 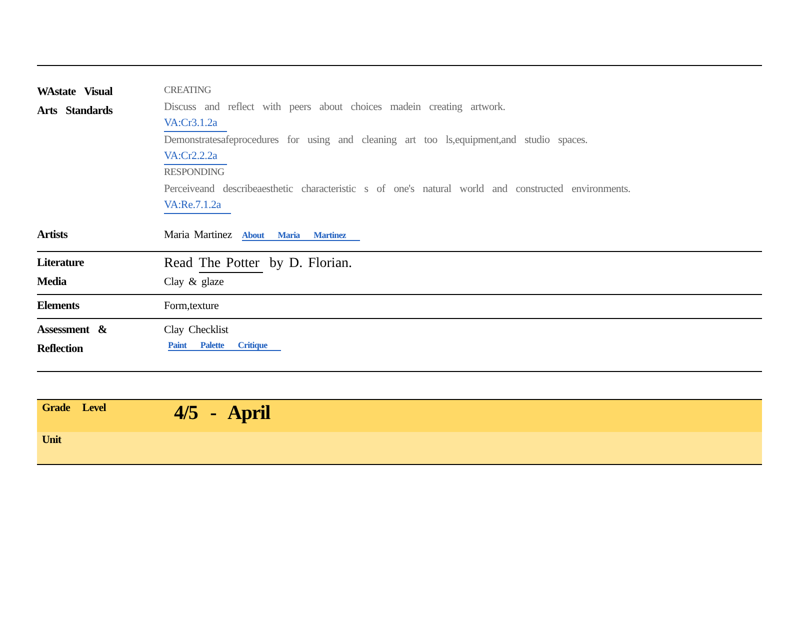 What do you see at coordinates (231, 264) in the screenshot?
I see `book-link: The Potter` at bounding box center [231, 264].